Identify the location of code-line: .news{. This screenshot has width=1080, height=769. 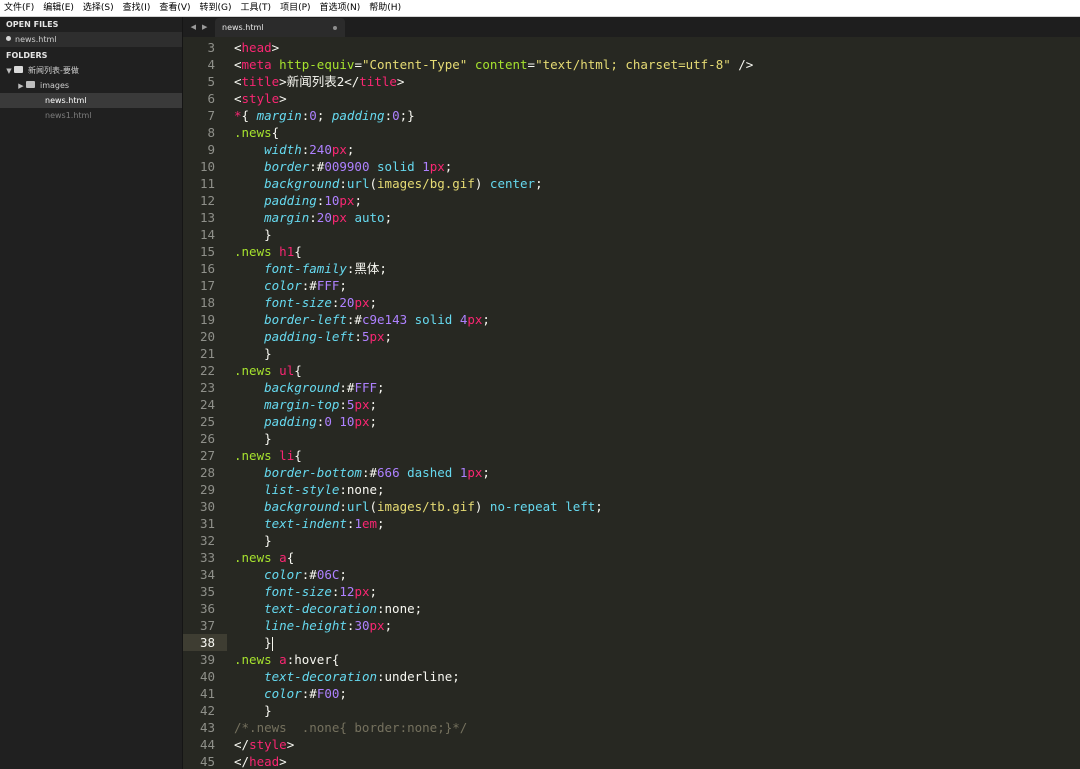
(256, 132).